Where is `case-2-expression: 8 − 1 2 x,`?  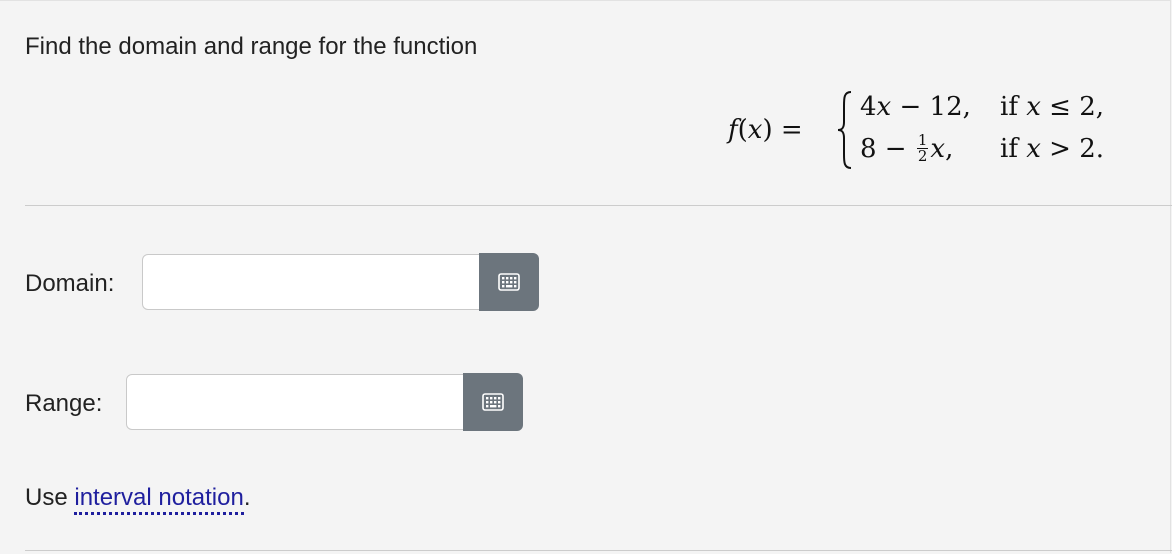
case-2-expression: 8 − 1 2 x, is located at coordinates (907, 149).